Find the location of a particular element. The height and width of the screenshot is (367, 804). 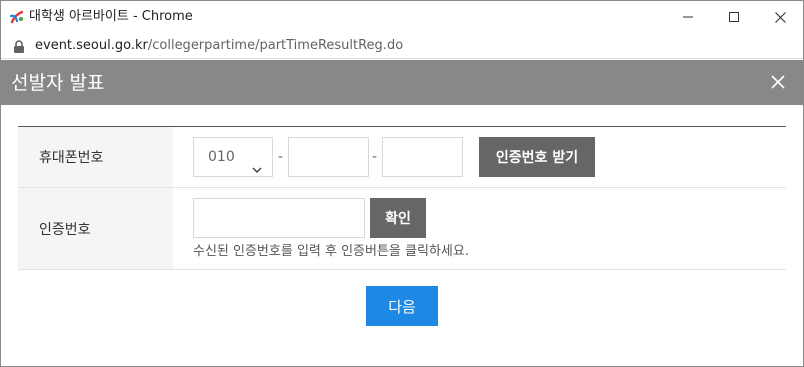

minimize-button is located at coordinates (688, 17).